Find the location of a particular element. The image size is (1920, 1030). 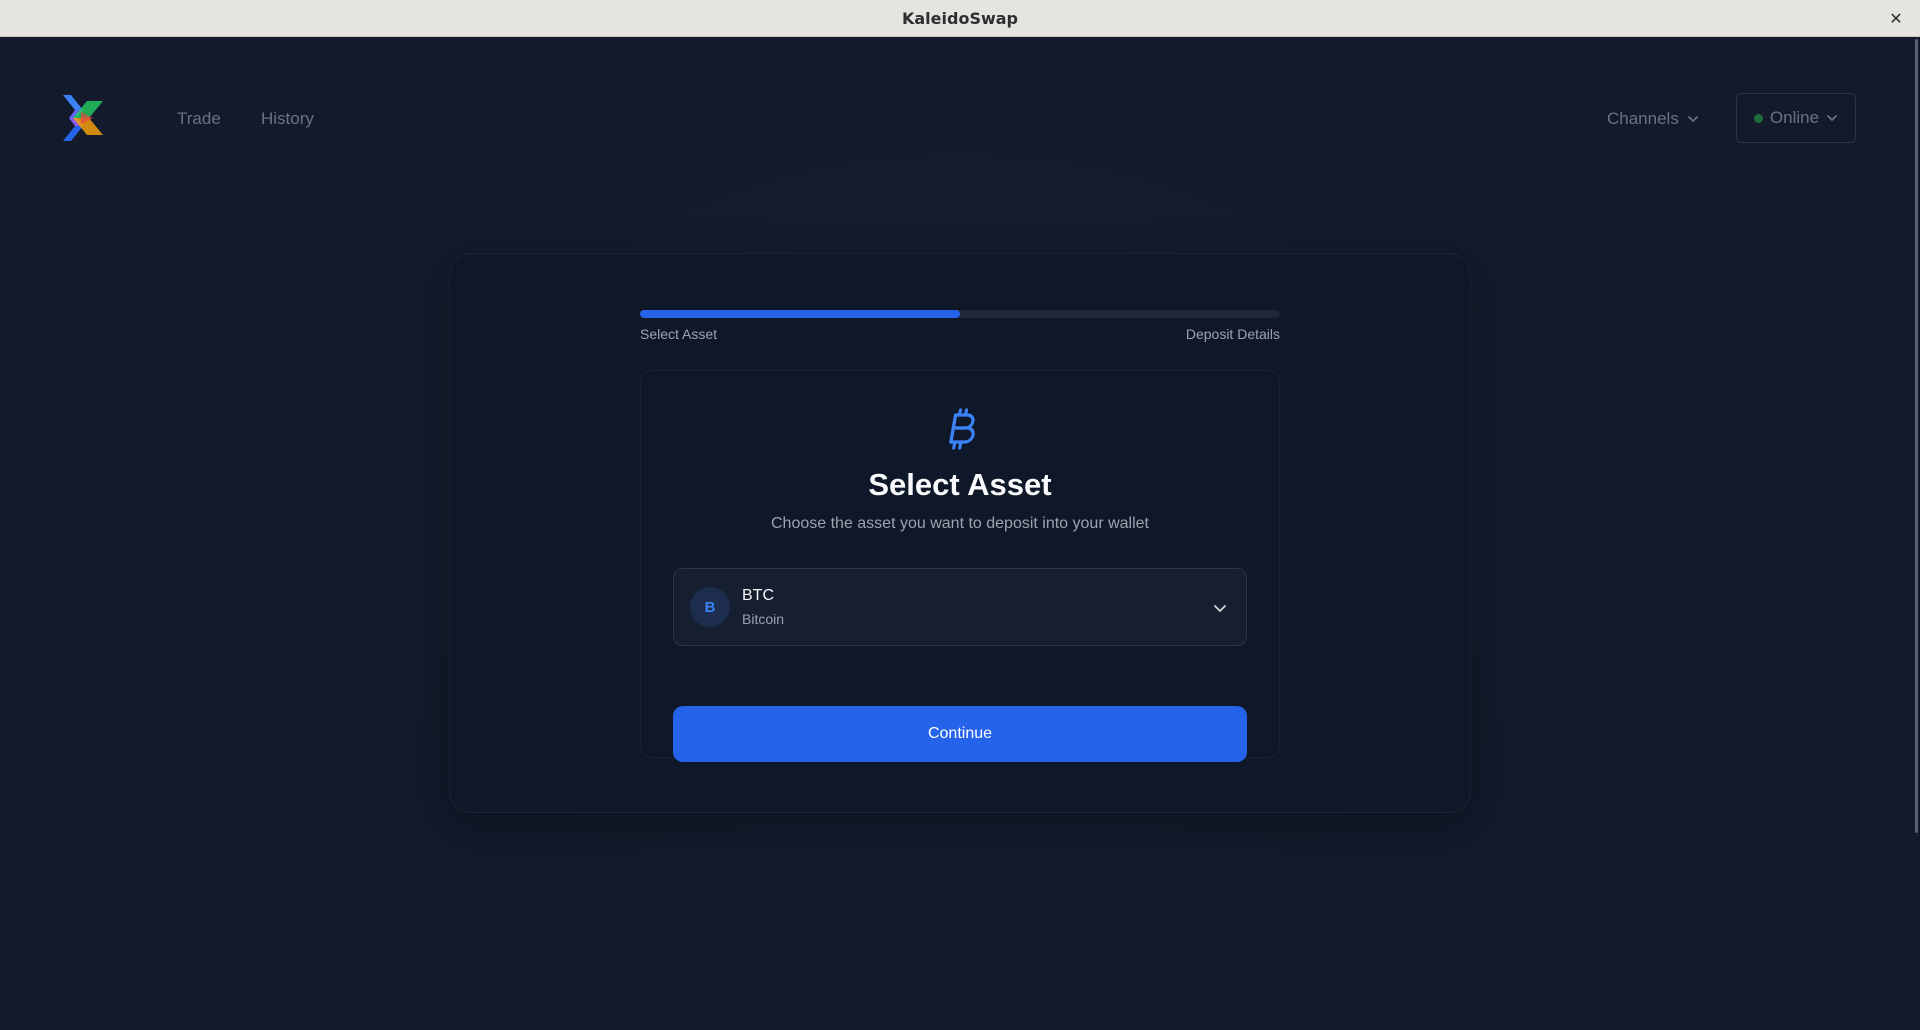

asset-ticker: BTC is located at coordinates (758, 595).